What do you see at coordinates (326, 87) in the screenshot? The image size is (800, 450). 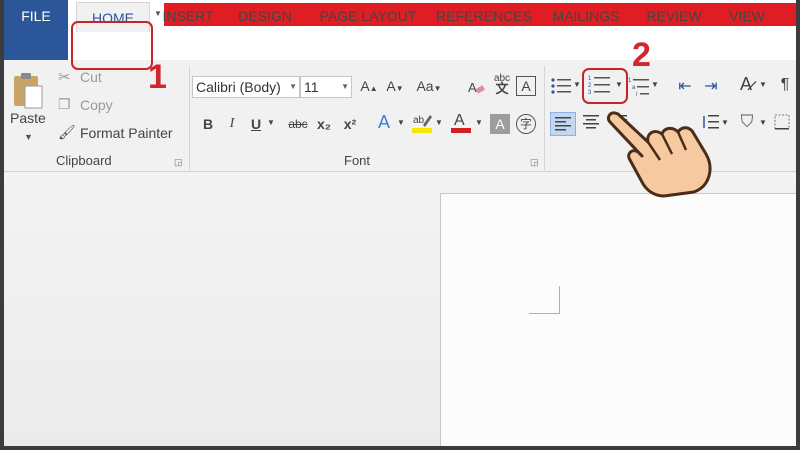 I see `font-size-input: 11 ▼` at bounding box center [326, 87].